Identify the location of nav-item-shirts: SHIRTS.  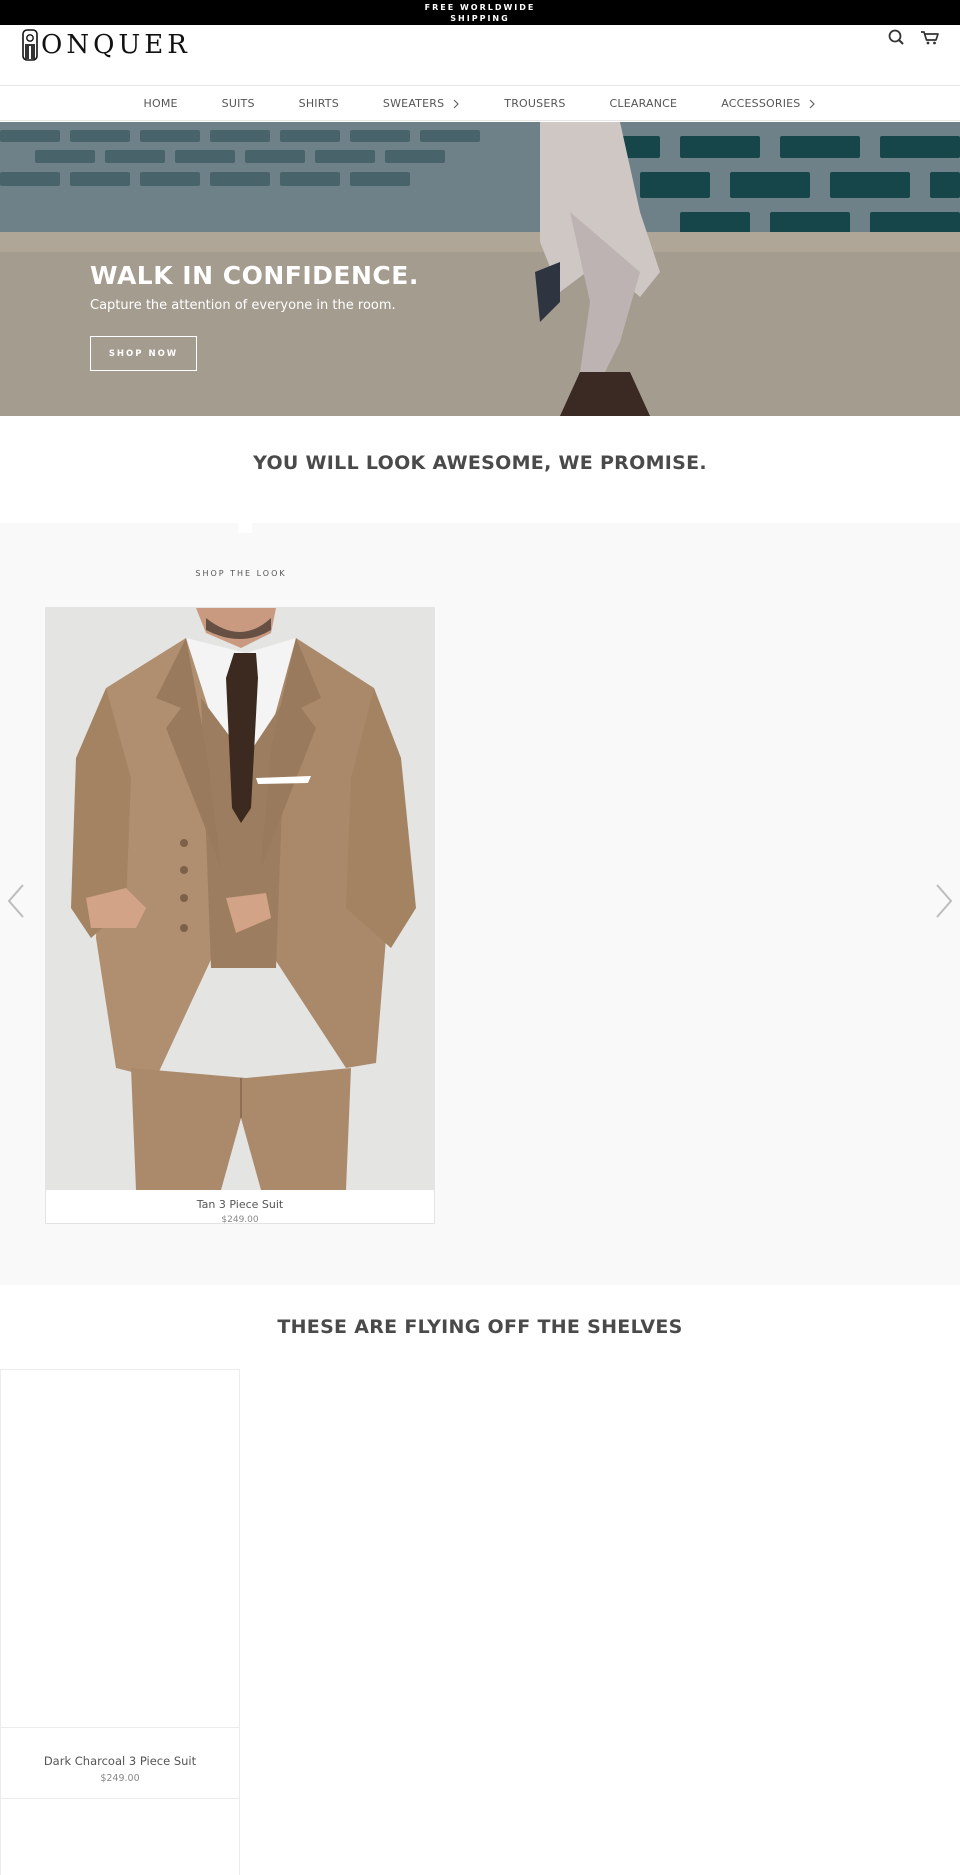
(319, 103).